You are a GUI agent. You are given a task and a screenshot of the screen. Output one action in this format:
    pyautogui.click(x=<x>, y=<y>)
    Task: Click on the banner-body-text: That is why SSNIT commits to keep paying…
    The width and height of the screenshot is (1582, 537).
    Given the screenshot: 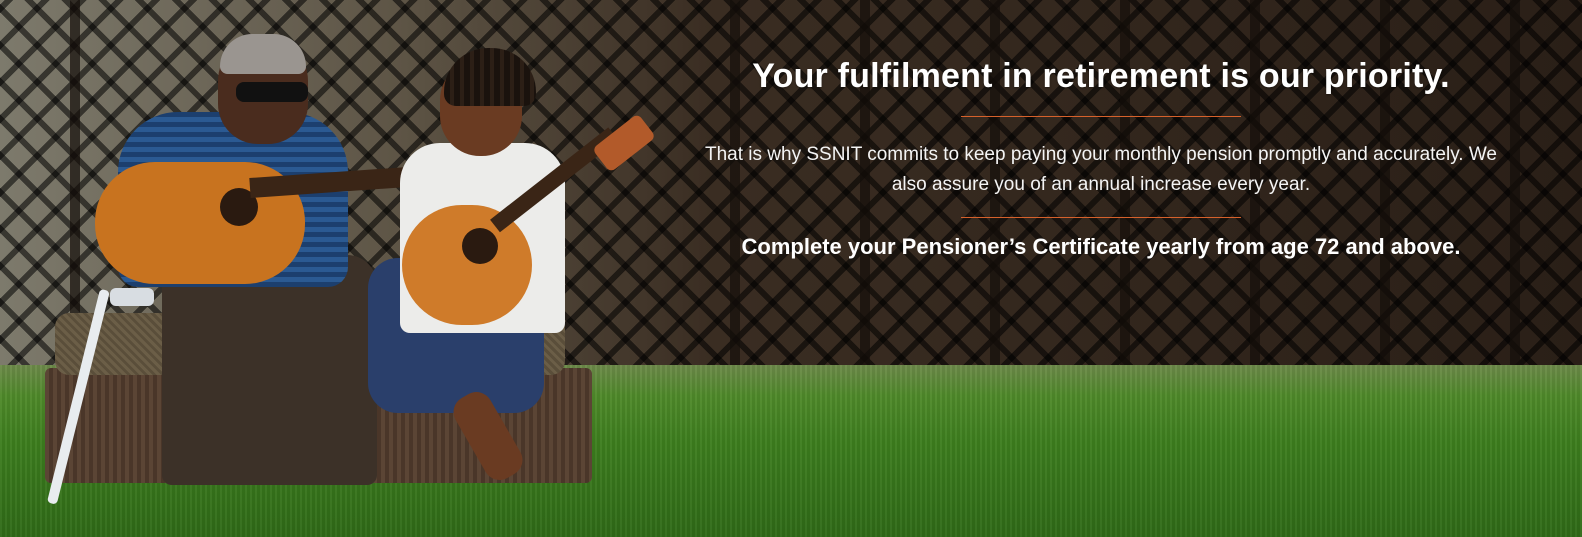 What is the action you would take?
    pyautogui.click(x=1101, y=170)
    